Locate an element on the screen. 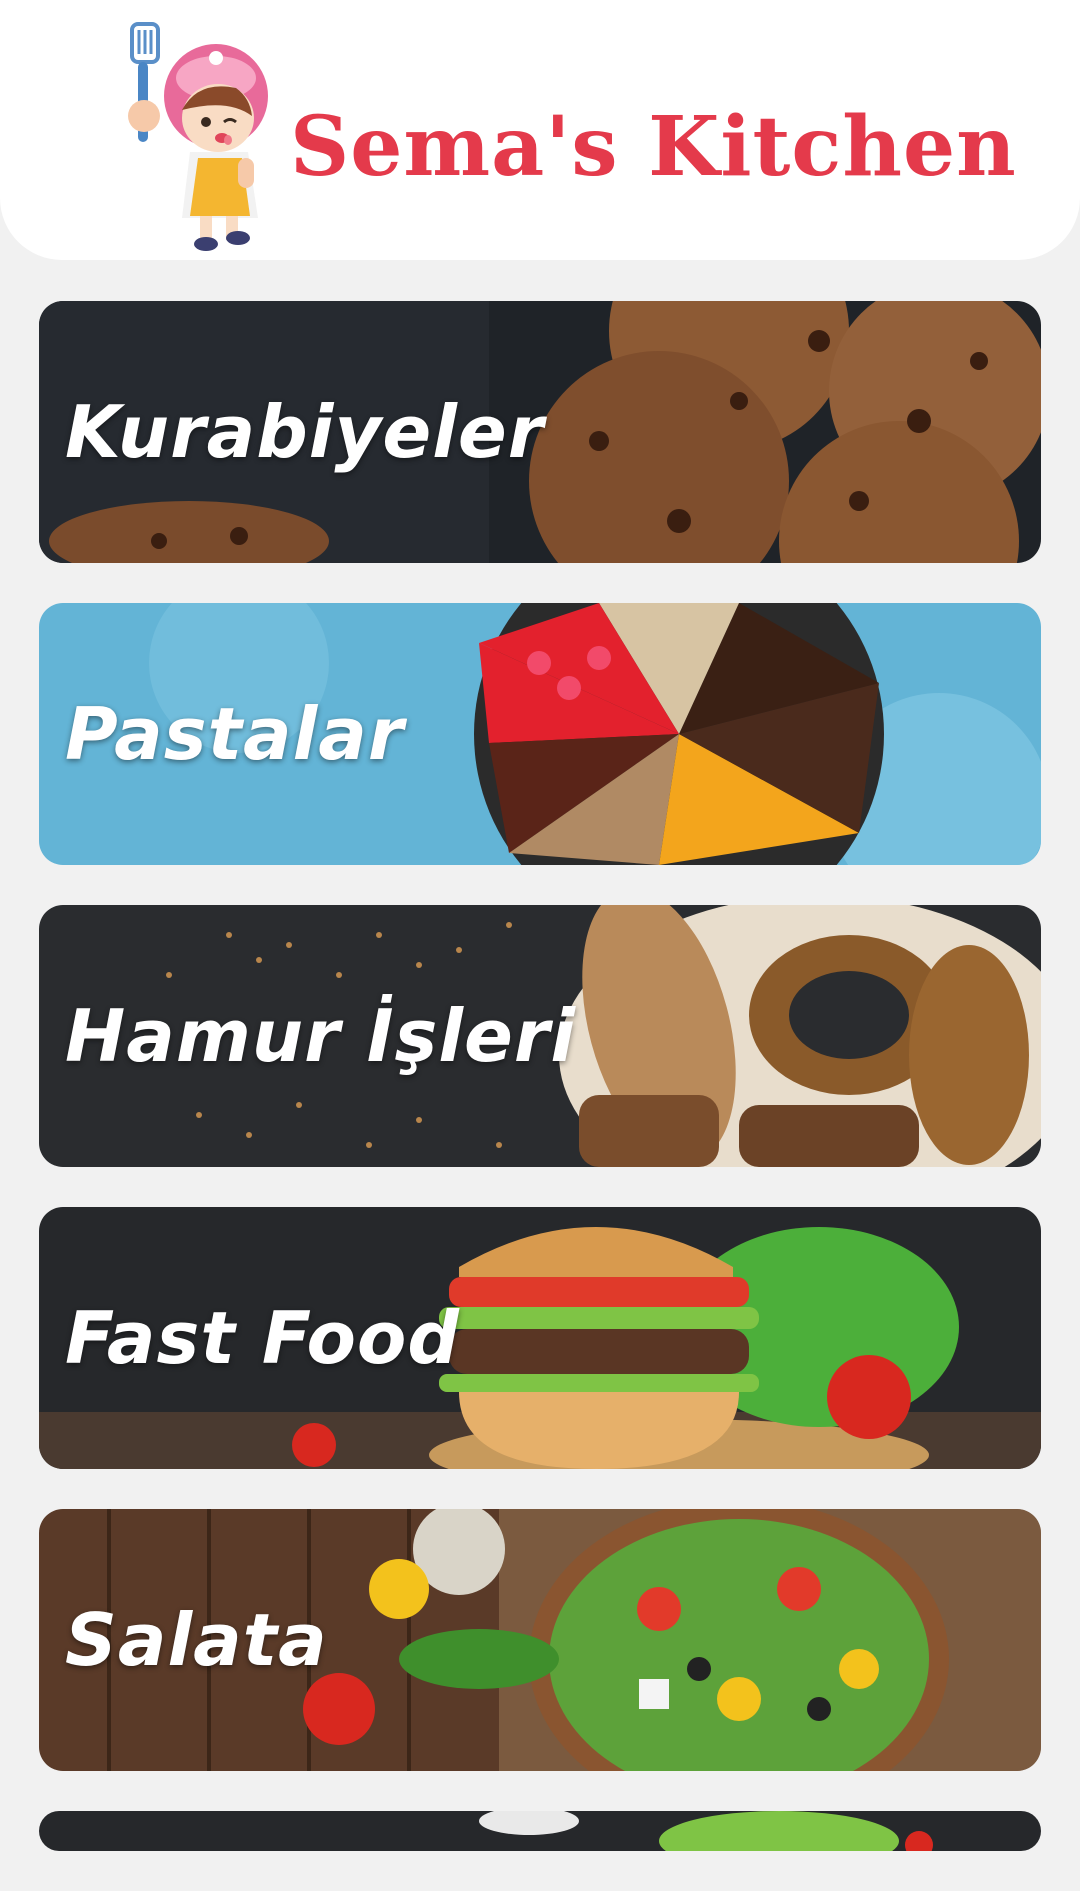 The height and width of the screenshot is (1891, 1080). category-card-pastalar: Pastalar is located at coordinates (540, 734).